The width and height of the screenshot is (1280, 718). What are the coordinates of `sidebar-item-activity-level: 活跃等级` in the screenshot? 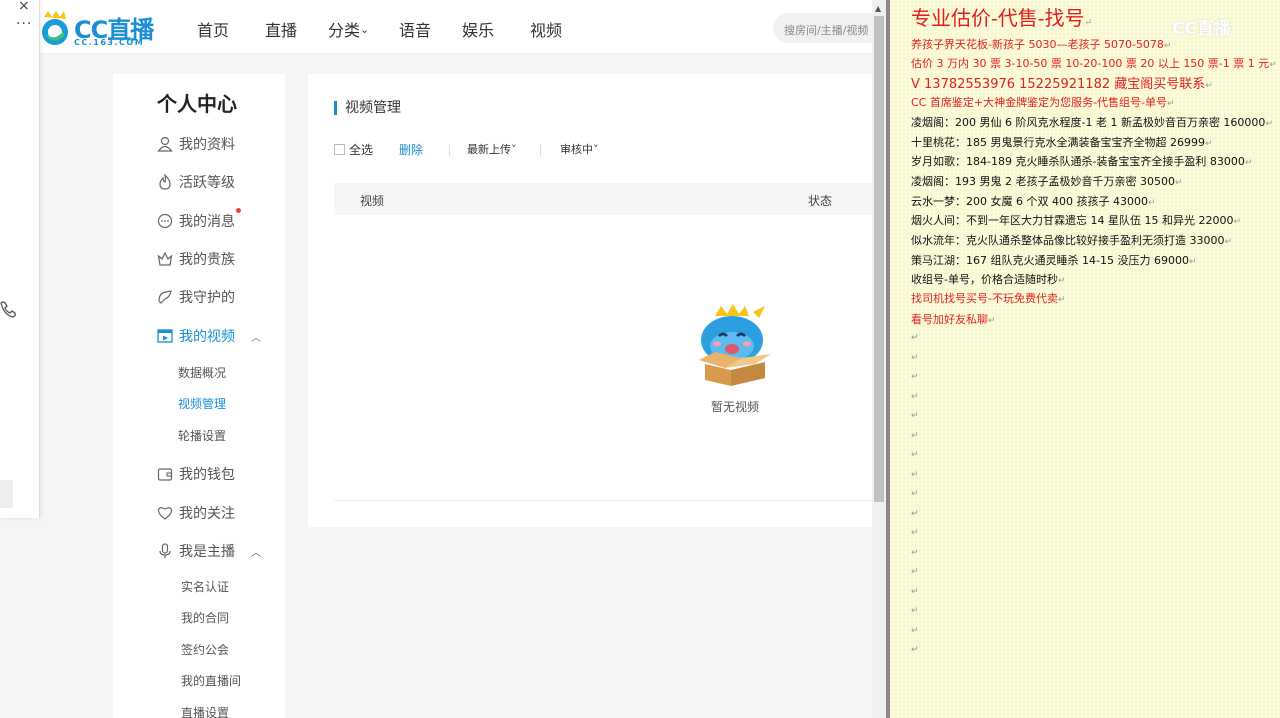 It's located at (196, 182).